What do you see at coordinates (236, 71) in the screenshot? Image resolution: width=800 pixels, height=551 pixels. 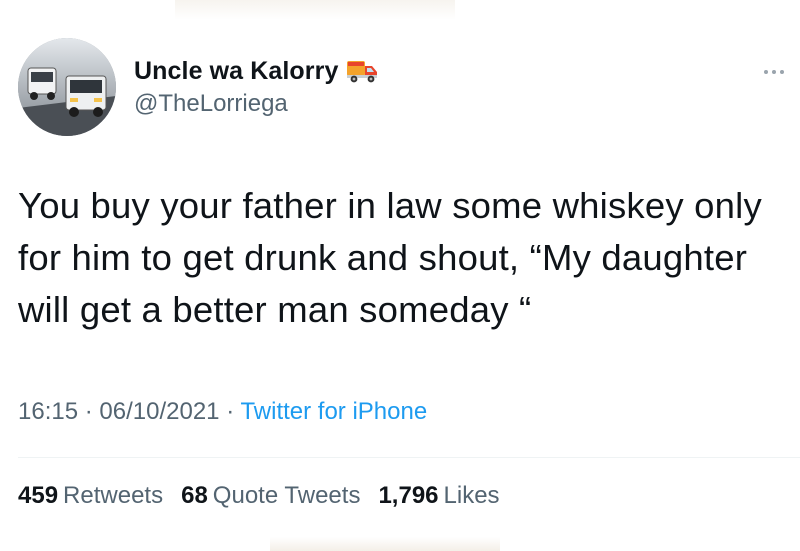 I see `display-name: Uncle wa Kalorry` at bounding box center [236, 71].